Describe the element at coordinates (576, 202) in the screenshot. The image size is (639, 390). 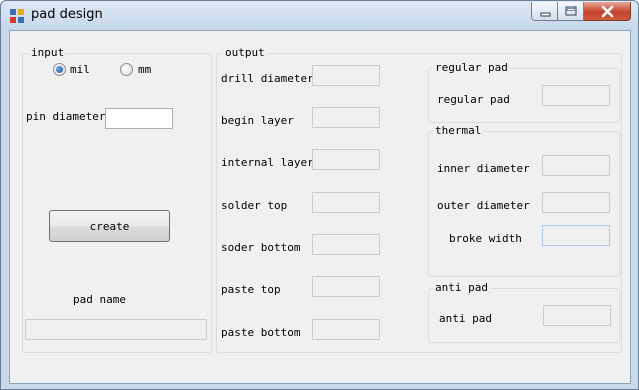
I see `outer-diameter-field` at that location.